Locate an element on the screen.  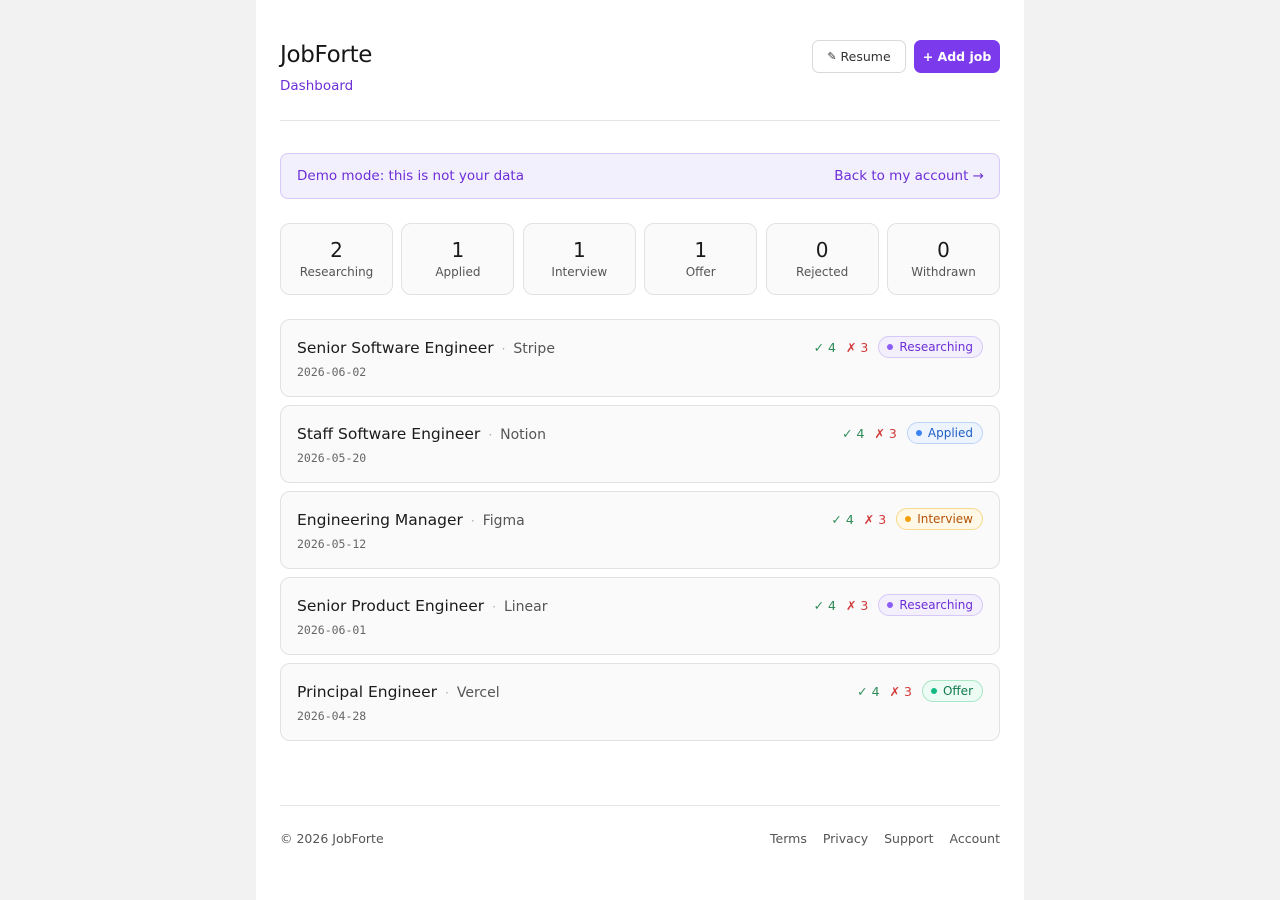
stat-label: Withdrawn is located at coordinates (943, 272).